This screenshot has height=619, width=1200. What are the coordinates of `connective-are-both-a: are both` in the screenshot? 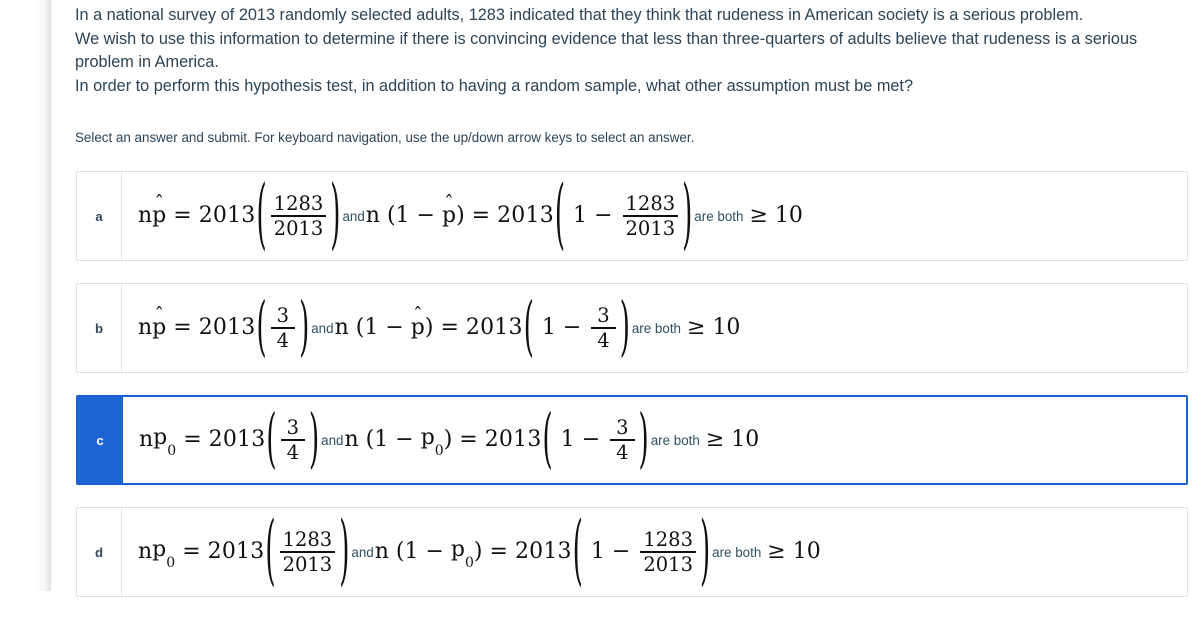 It's located at (719, 217).